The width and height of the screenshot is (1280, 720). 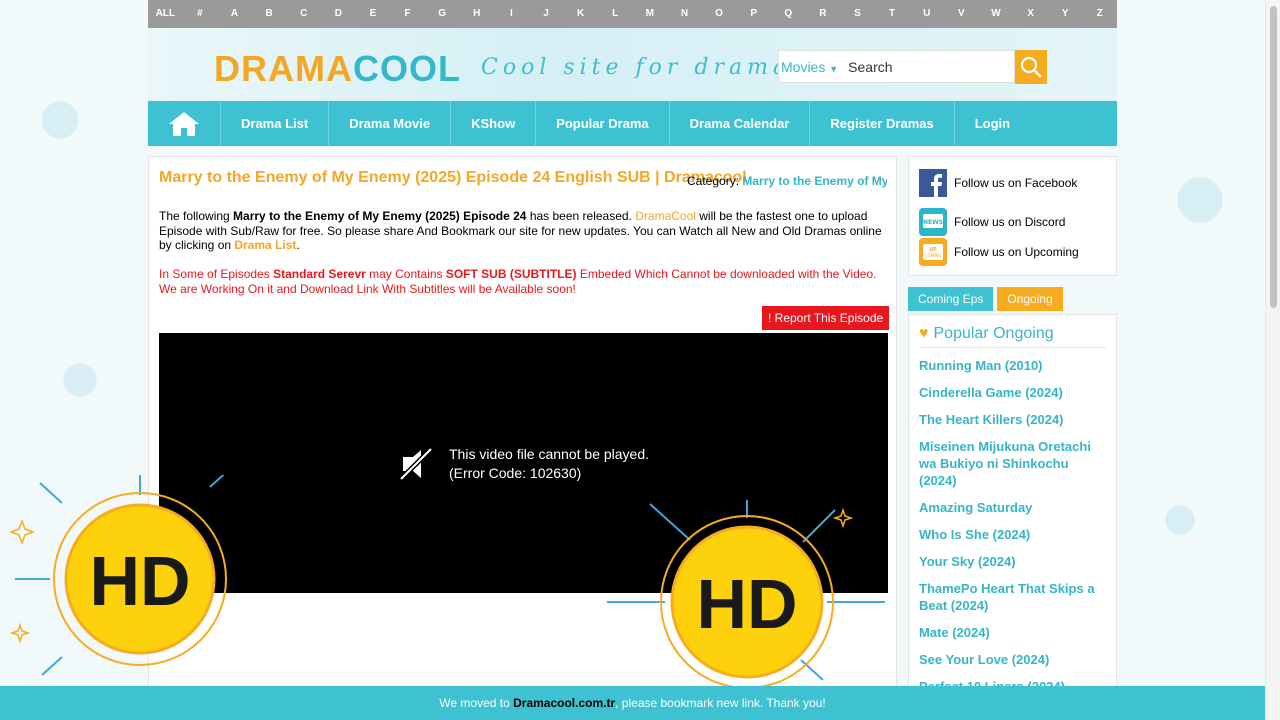 I want to click on news-icon: NEWS, so click(x=933, y=222).